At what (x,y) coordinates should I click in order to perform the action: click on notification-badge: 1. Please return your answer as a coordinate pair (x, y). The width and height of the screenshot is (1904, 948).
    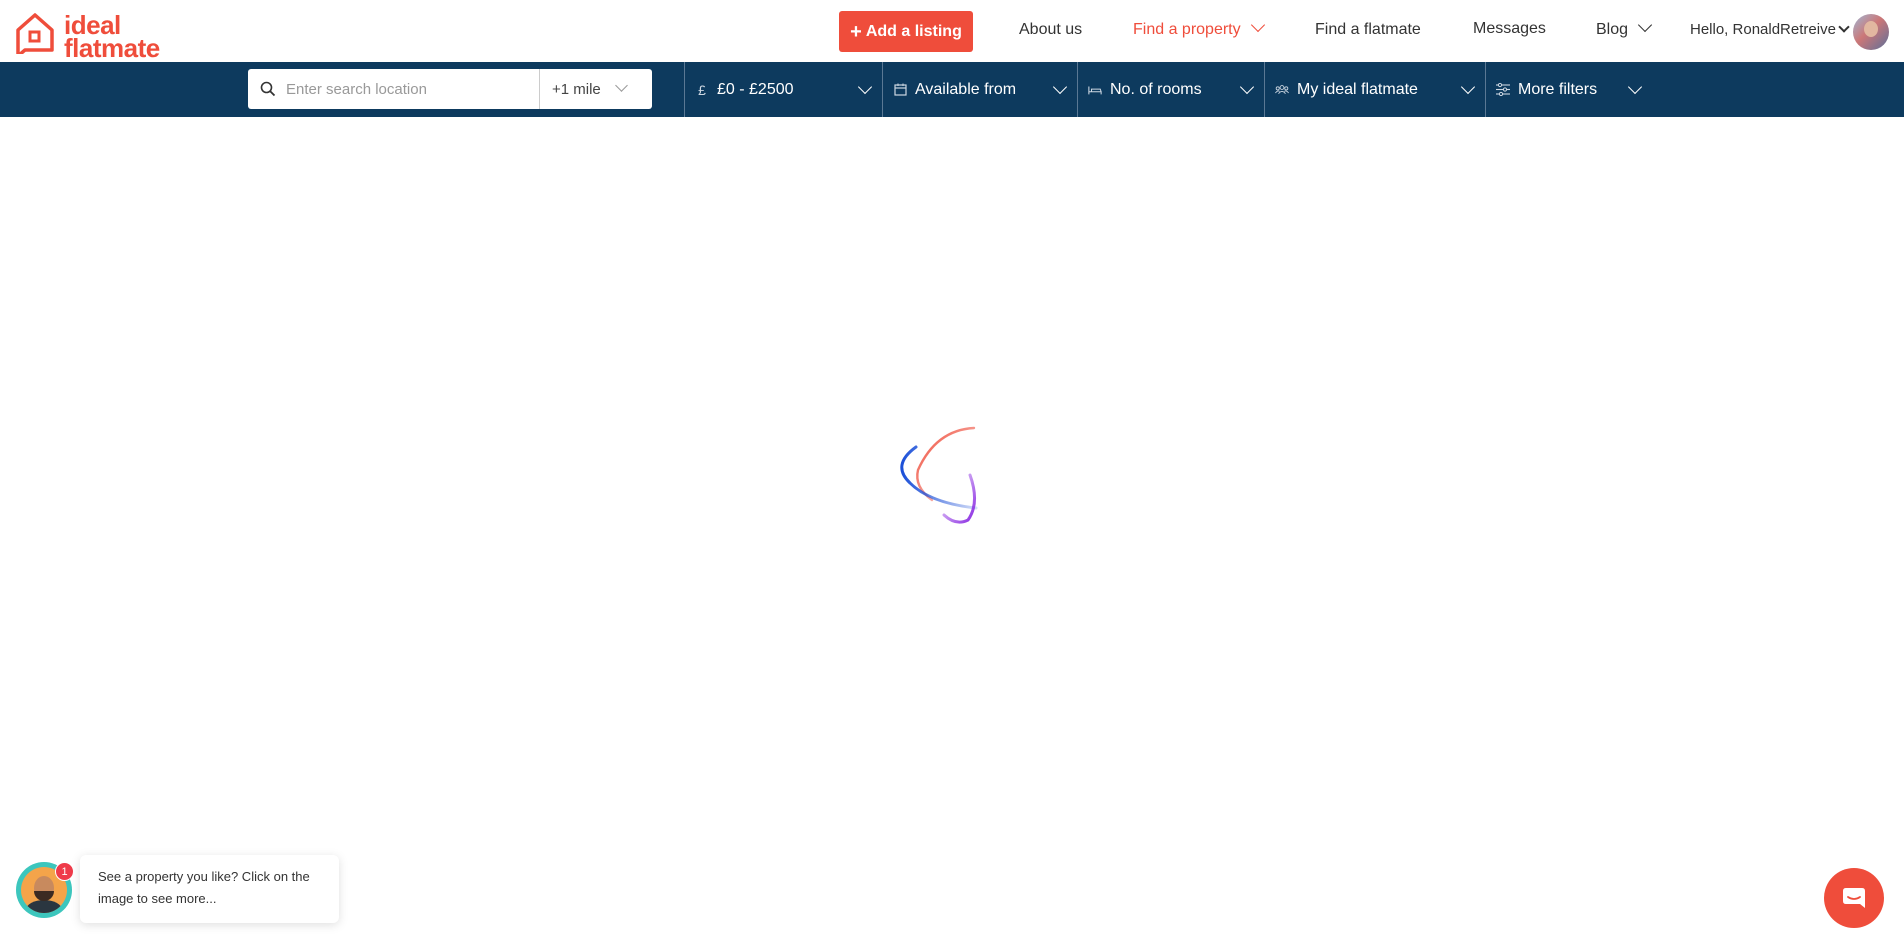
    Looking at the image, I should click on (64, 871).